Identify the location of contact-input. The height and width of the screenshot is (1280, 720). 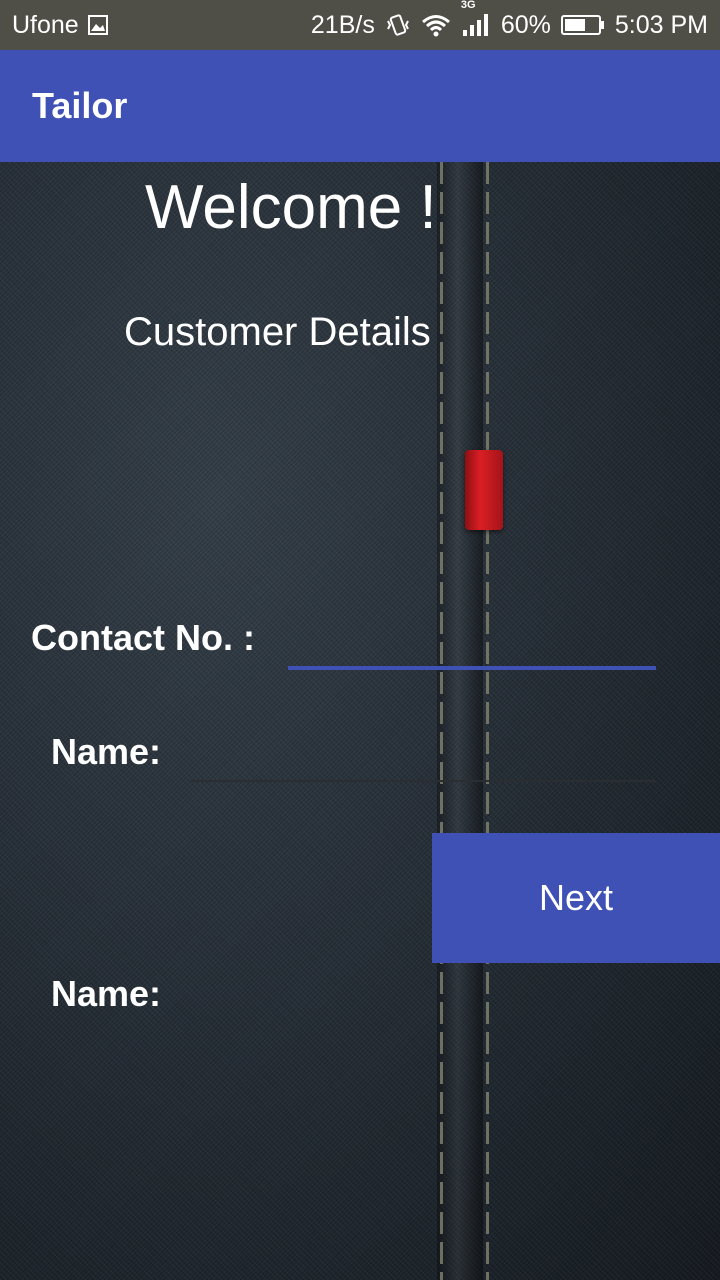
(472, 642).